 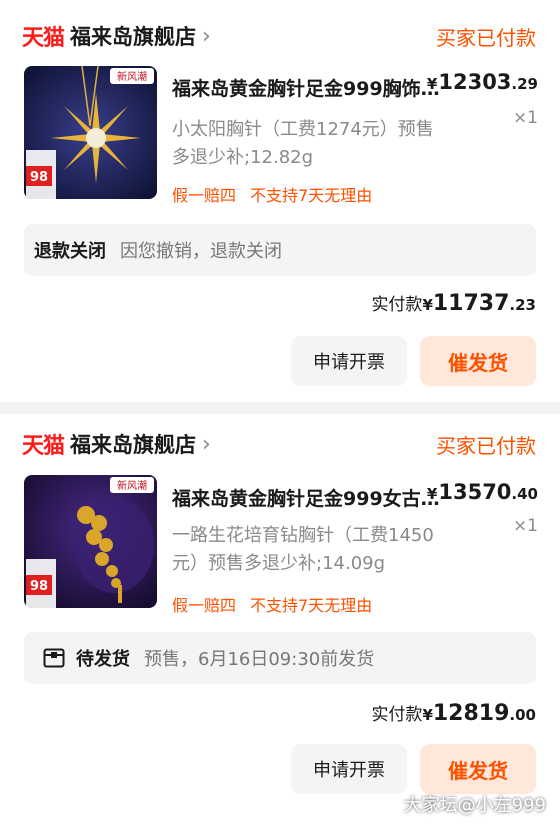 I want to click on paid-amount: 实付款¥12819.00, so click(x=453, y=713).